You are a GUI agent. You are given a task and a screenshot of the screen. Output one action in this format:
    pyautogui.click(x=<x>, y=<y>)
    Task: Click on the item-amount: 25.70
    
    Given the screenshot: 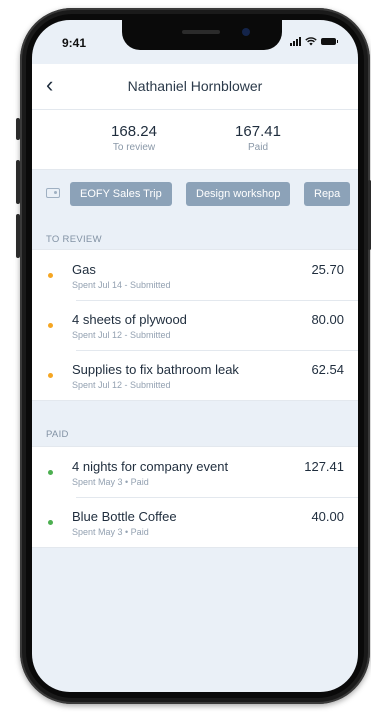 What is the action you would take?
    pyautogui.click(x=327, y=269)
    